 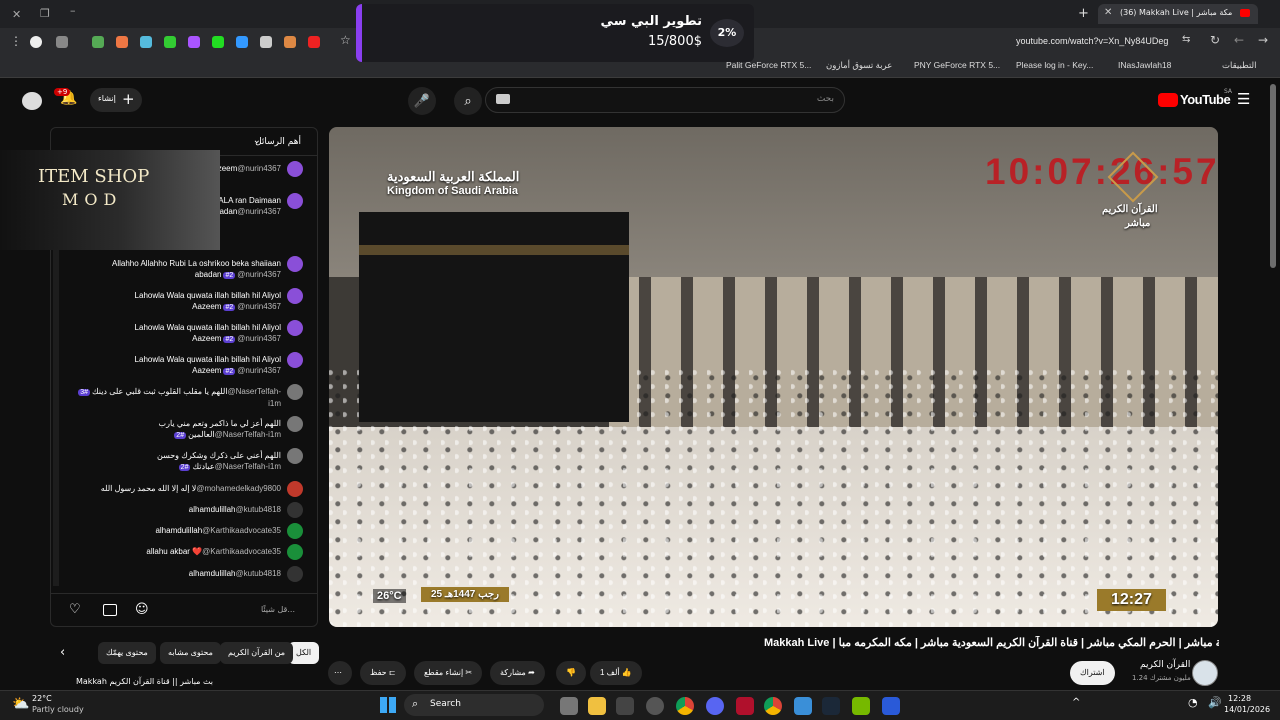 What do you see at coordinates (1193, 702) in the screenshot?
I see `tray-wifi-icon: ◔` at bounding box center [1193, 702].